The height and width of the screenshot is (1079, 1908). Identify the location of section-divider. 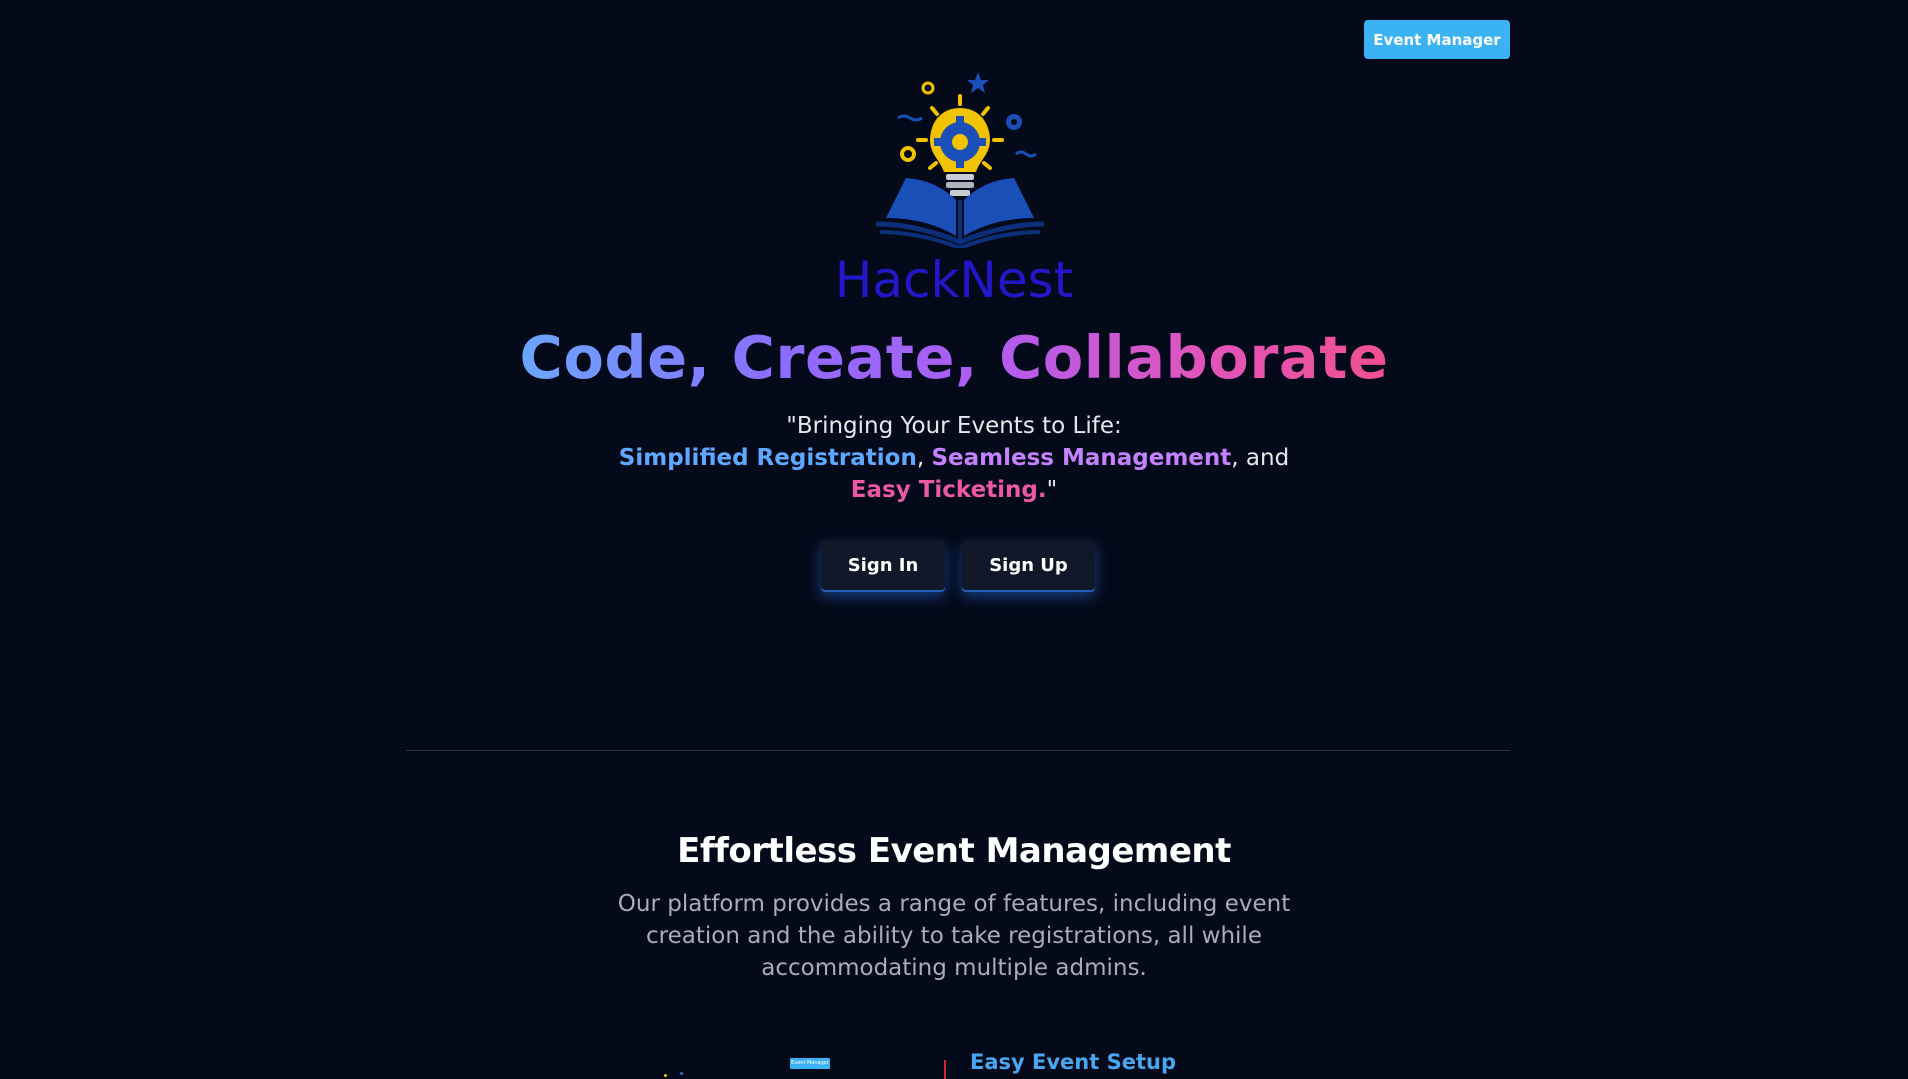
(958, 750).